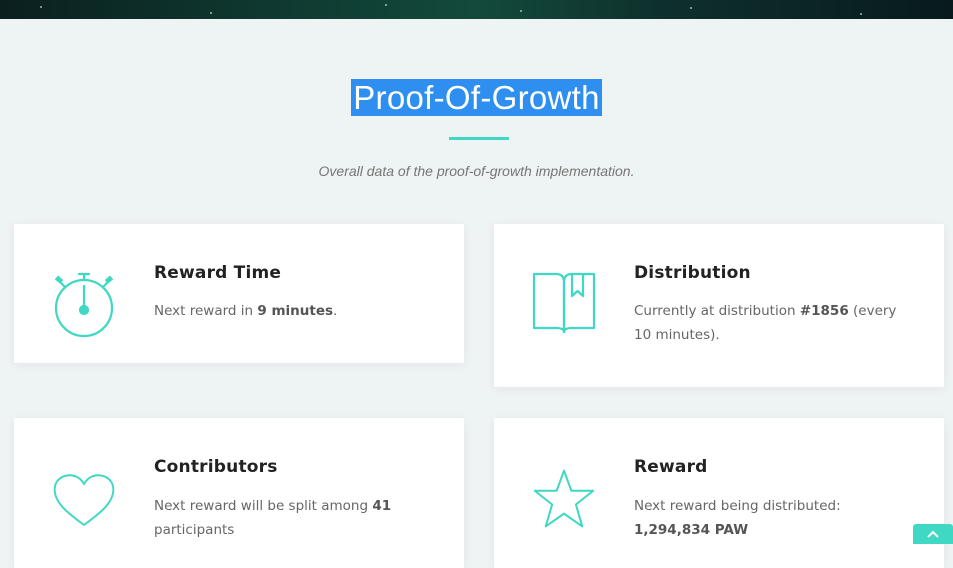 The width and height of the screenshot is (953, 568). What do you see at coordinates (476, 9) in the screenshot?
I see `hero-banner-strip` at bounding box center [476, 9].